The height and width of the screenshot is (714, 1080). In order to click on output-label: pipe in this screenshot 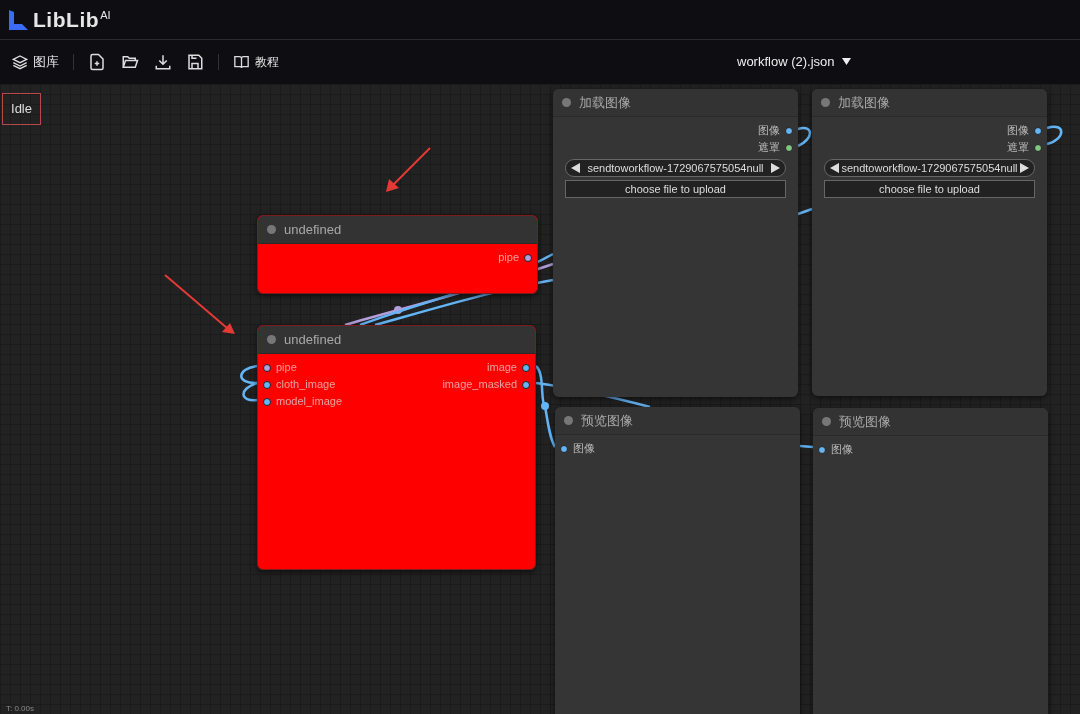, I will do `click(508, 258)`.